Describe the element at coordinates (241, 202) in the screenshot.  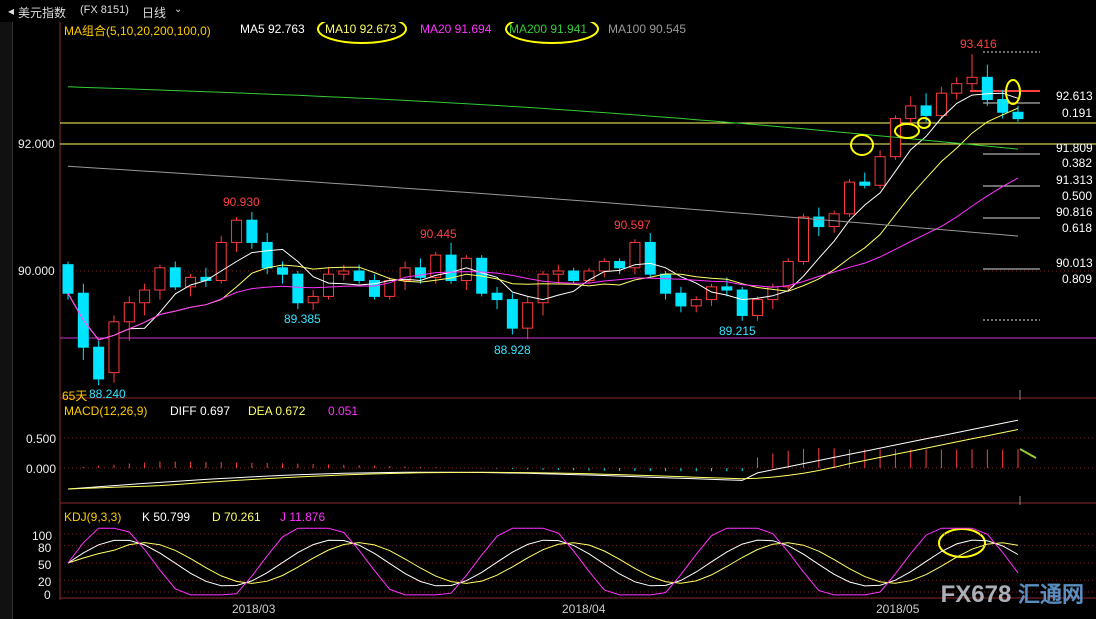
I see `peak-label-1: 90.930` at that location.